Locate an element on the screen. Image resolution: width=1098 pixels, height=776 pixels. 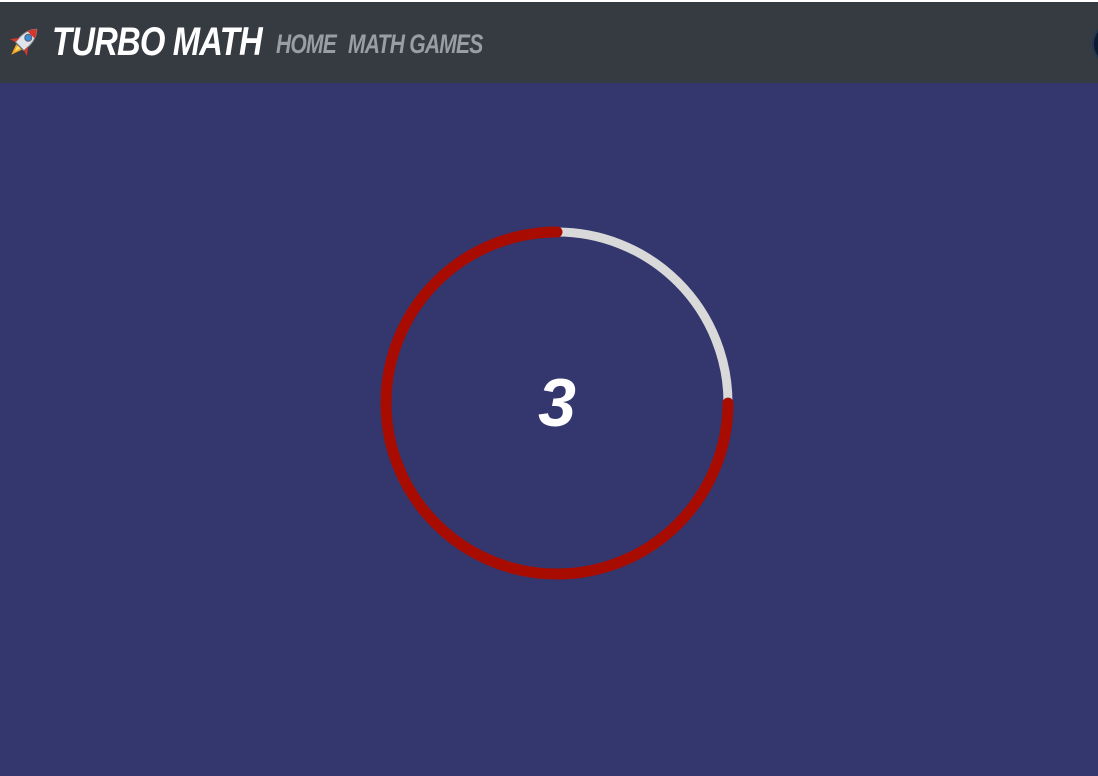
rocket-icon is located at coordinates (24, 42).